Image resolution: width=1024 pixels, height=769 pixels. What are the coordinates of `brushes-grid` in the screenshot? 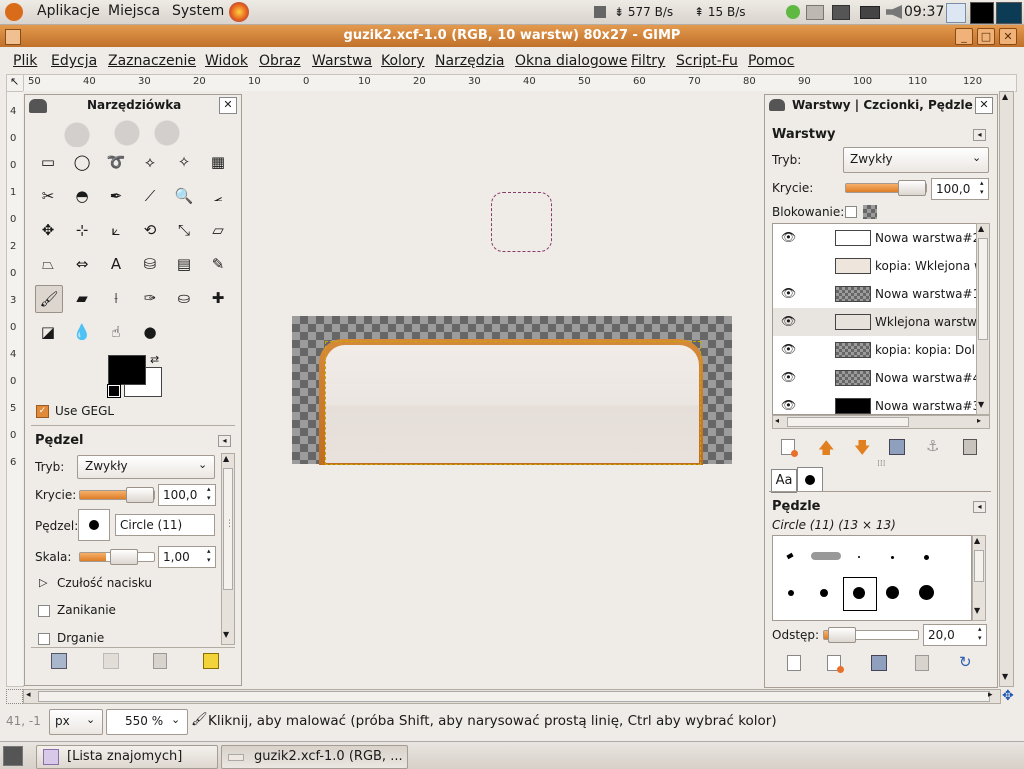 It's located at (872, 578).